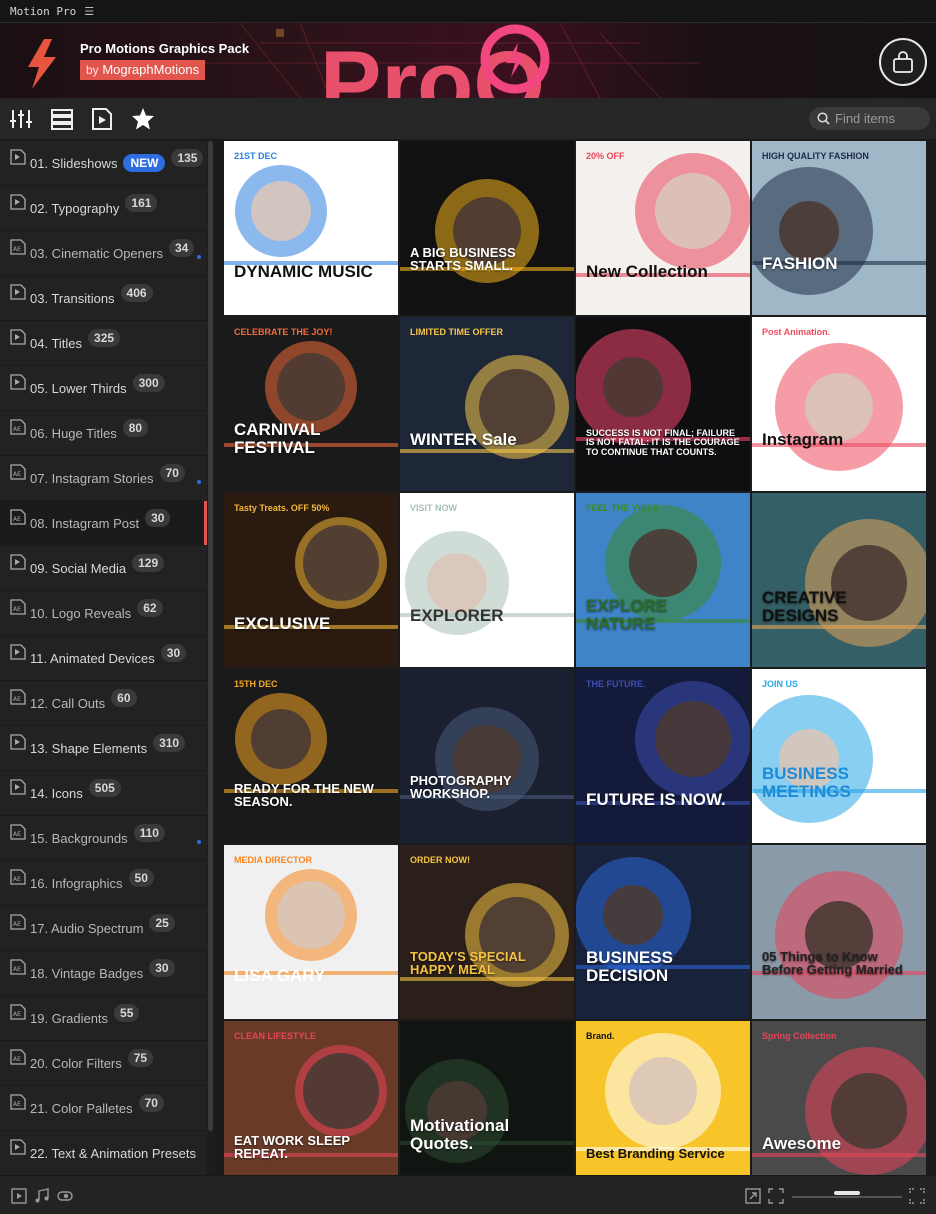  Describe the element at coordinates (776, 1196) in the screenshot. I see `fullscreen-icon` at that location.